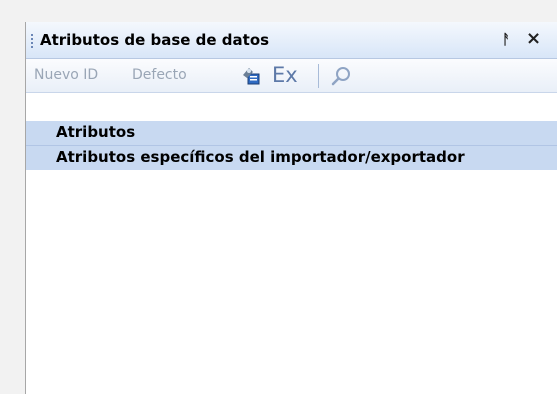  Describe the element at coordinates (285, 75) in the screenshot. I see `ex-button: Ex` at that location.